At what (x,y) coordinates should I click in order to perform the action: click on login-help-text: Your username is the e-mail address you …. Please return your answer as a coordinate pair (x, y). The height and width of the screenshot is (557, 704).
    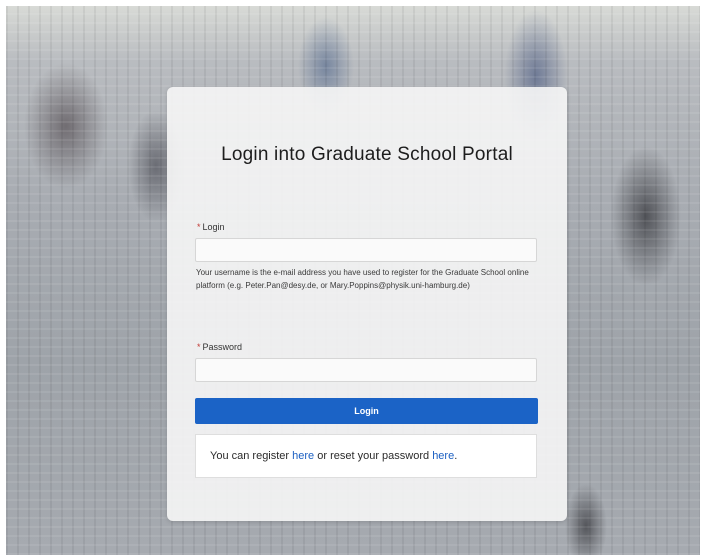
    Looking at the image, I should click on (362, 279).